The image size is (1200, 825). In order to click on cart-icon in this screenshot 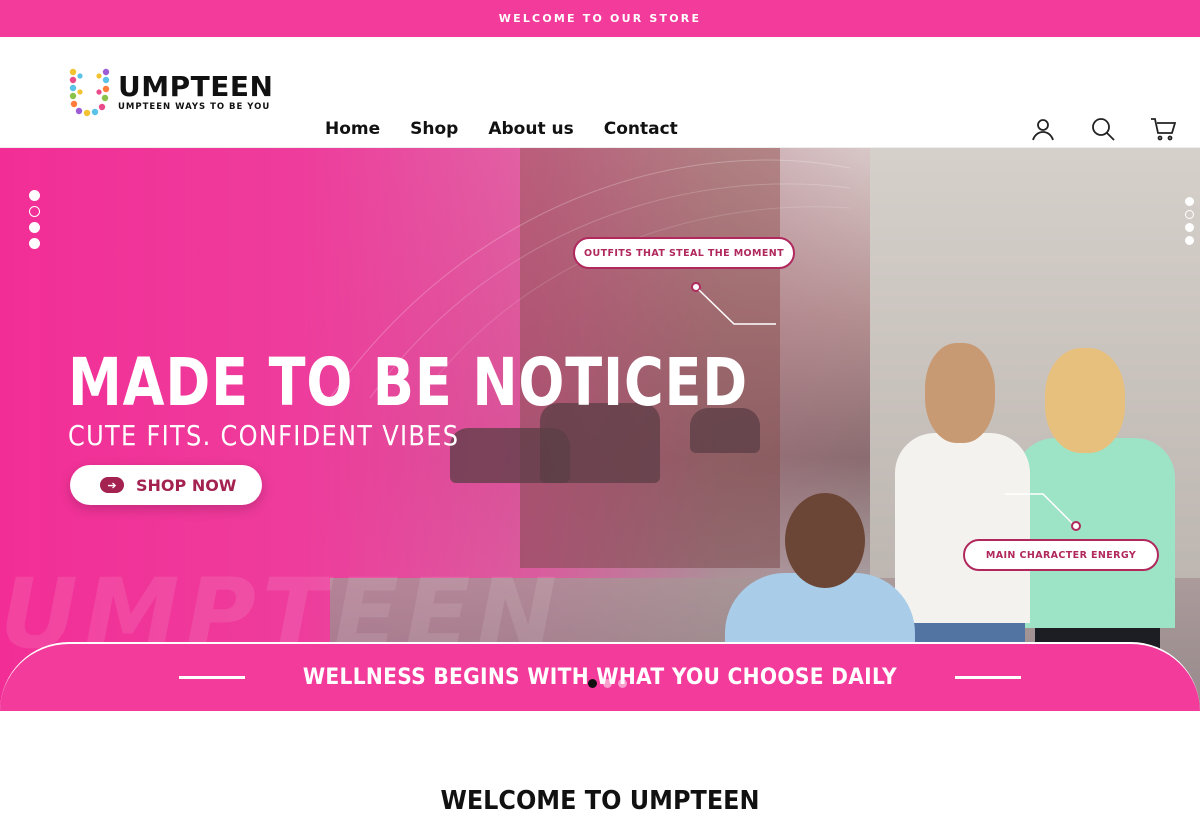, I will do `click(1163, 129)`.